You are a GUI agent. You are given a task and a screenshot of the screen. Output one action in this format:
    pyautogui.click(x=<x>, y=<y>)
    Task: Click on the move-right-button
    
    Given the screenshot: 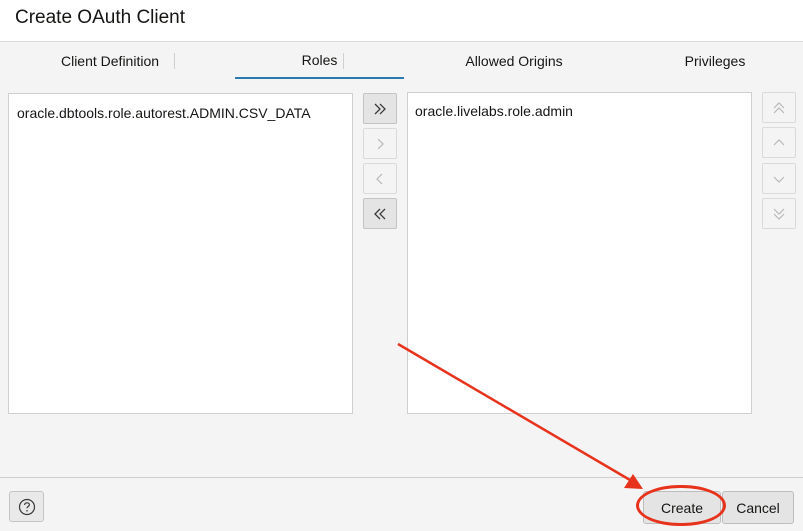 What is the action you would take?
    pyautogui.click(x=380, y=143)
    